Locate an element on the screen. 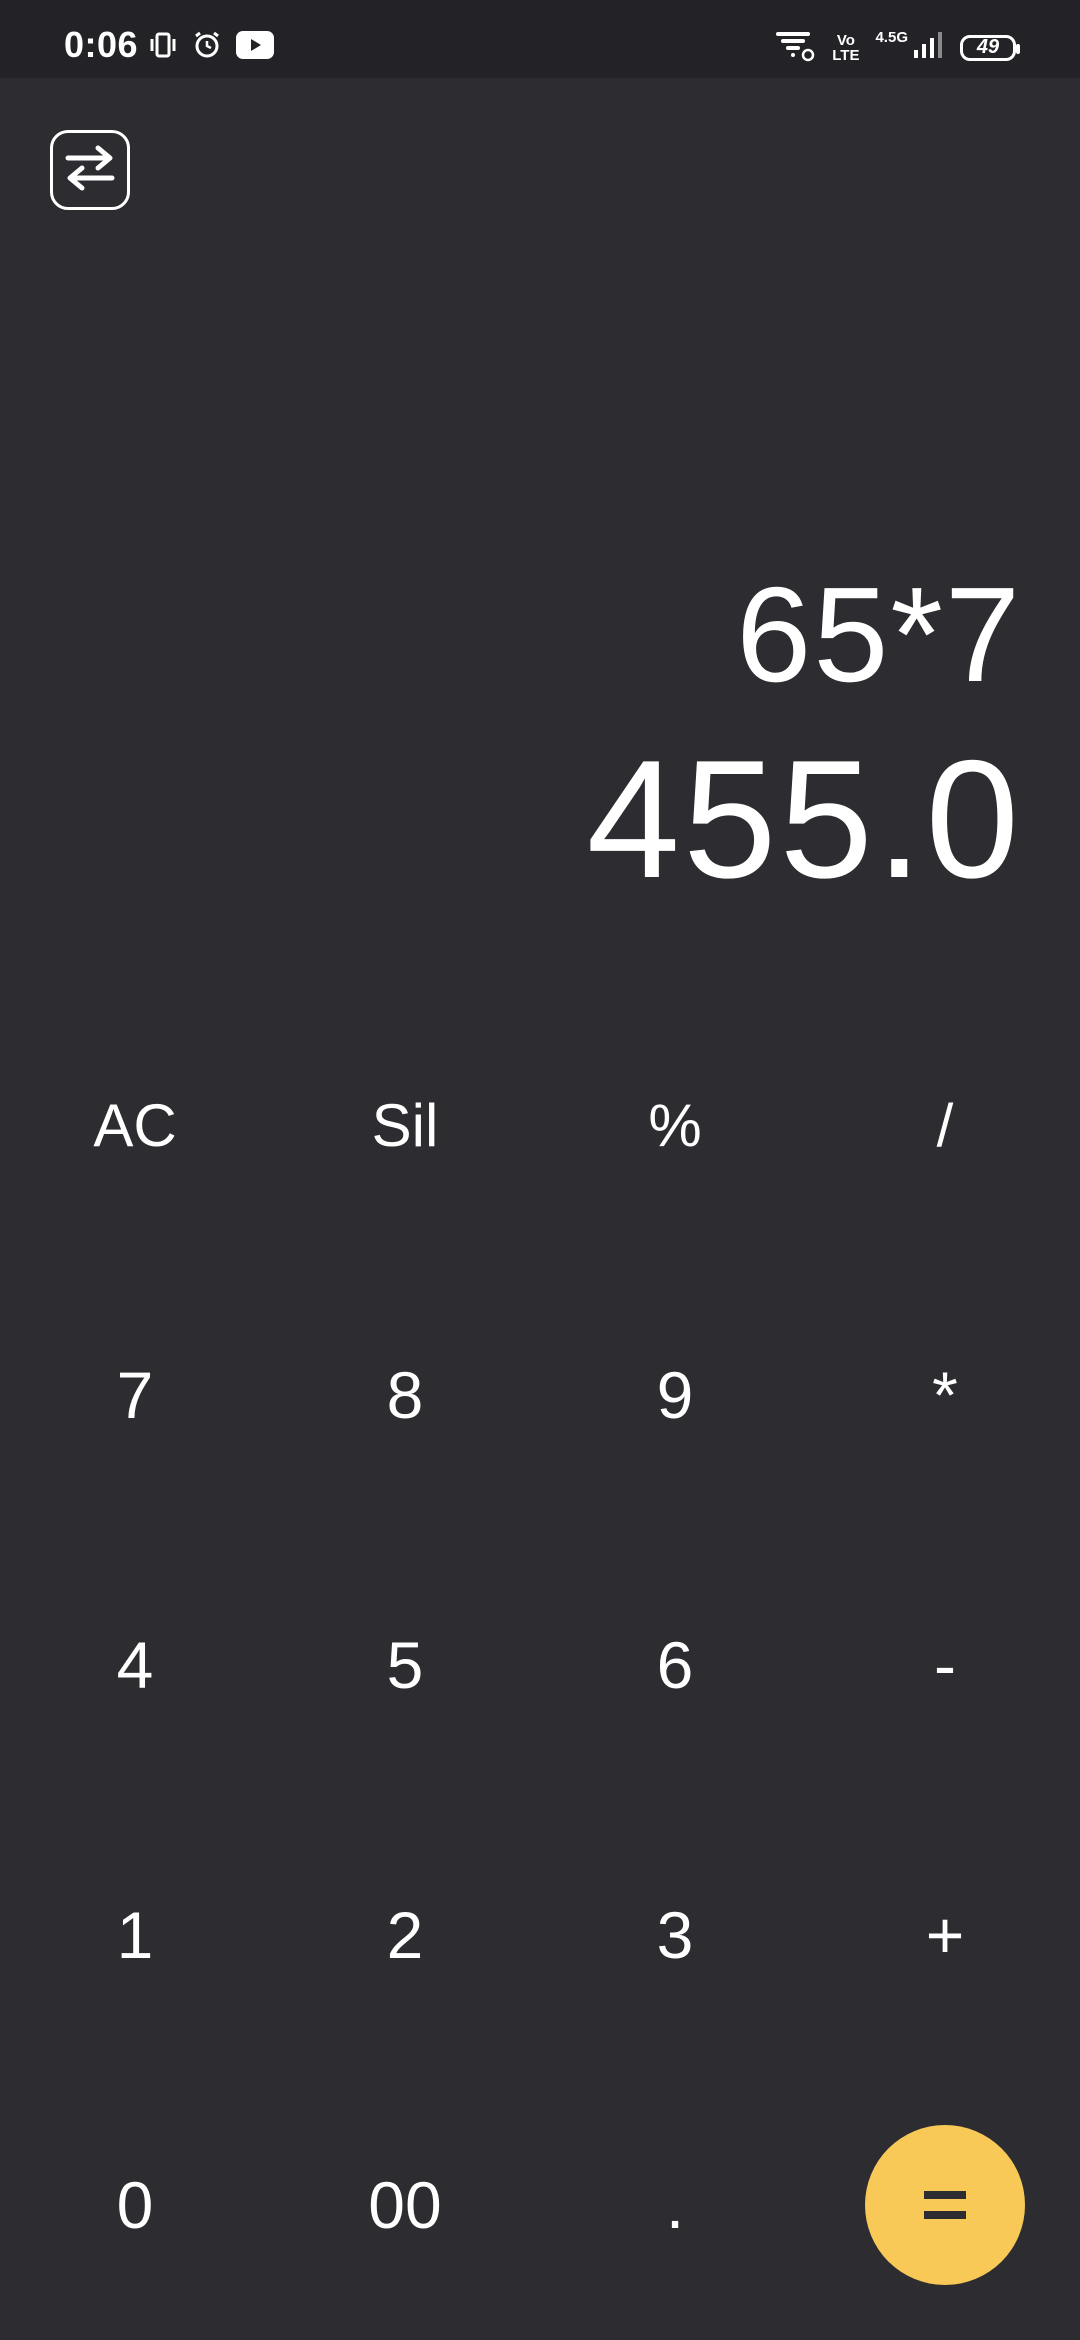 The height and width of the screenshot is (2340, 1080). wifi-icon is located at coordinates (795, 47).